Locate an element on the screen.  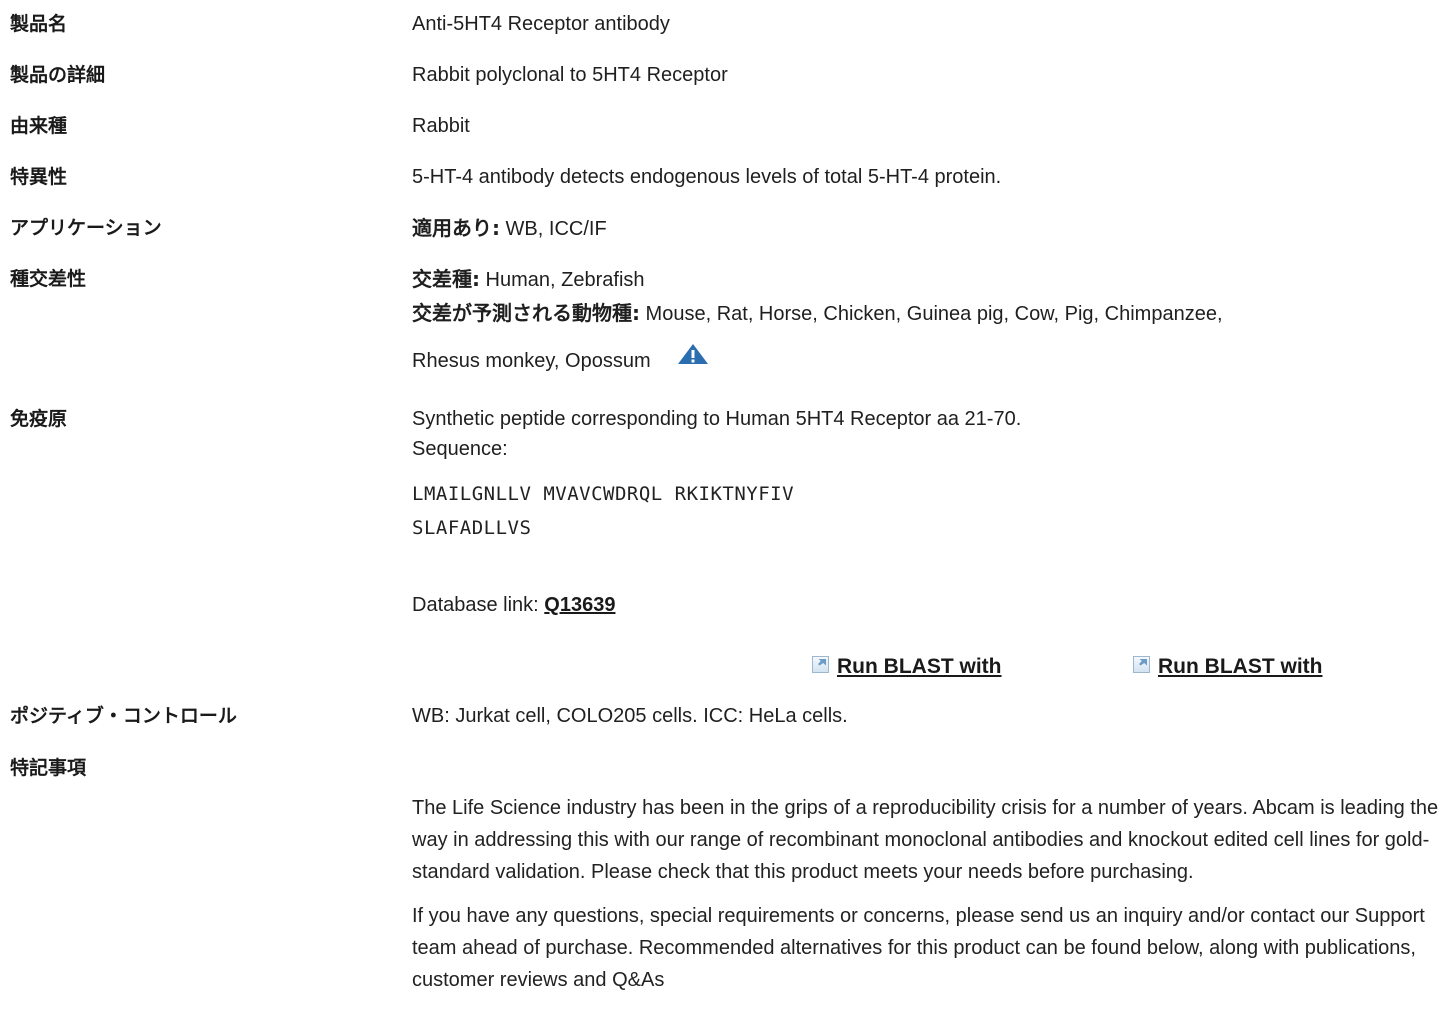
label-product-detail: 製品の詳細 is located at coordinates (58, 75).